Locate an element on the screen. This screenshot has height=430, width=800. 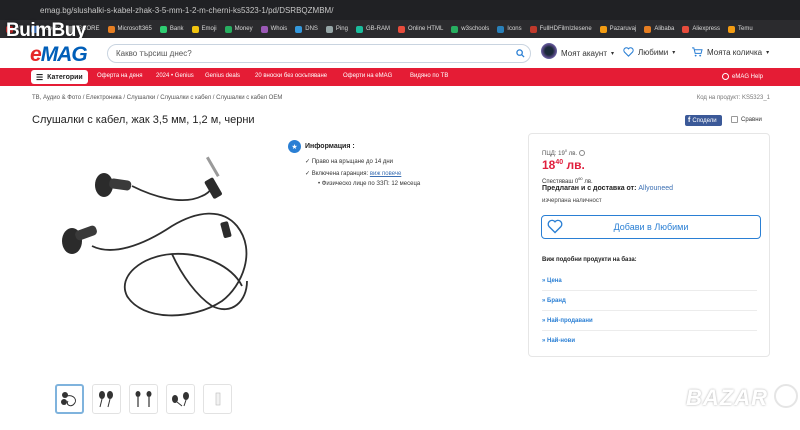
return-policy-line: ✓ Право на връщане до 14 дни is located at coordinates (349, 161).